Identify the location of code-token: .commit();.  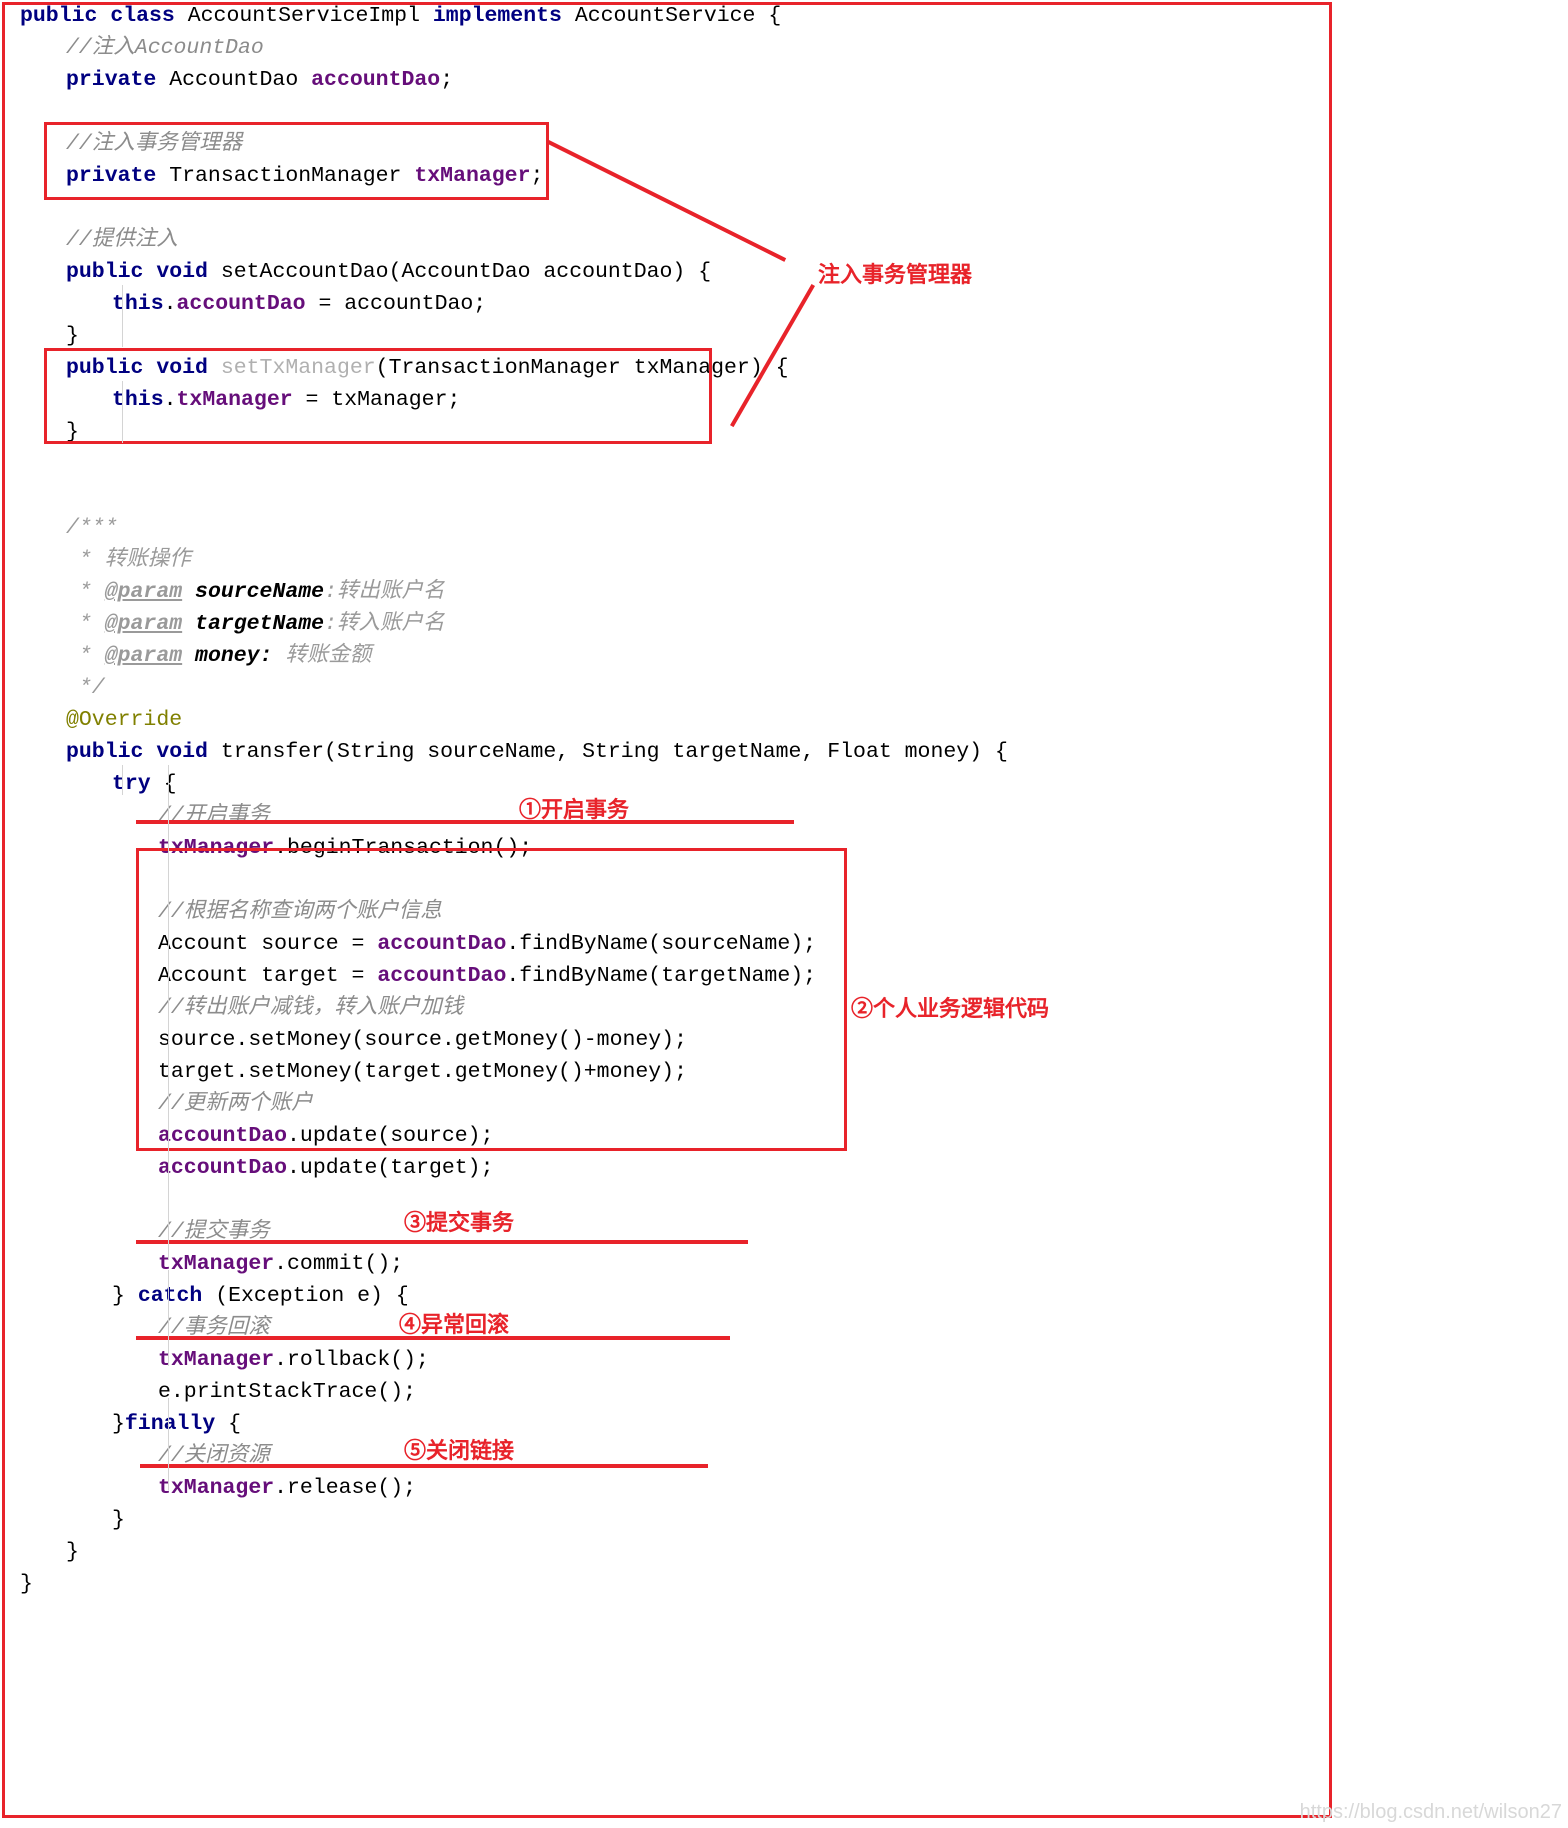
(339, 1264).